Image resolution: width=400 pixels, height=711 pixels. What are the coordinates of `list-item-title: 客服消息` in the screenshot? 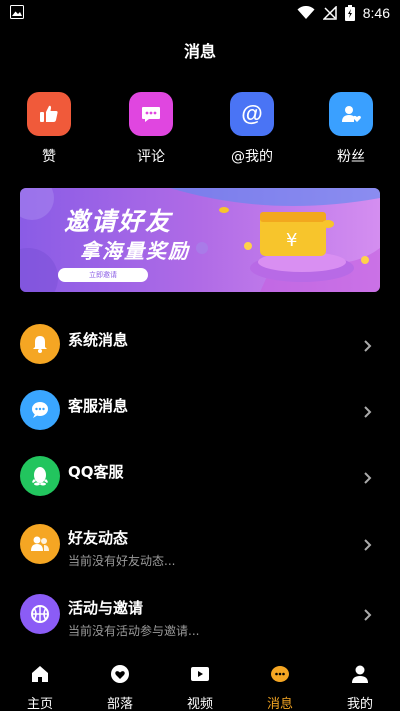 It's located at (98, 406).